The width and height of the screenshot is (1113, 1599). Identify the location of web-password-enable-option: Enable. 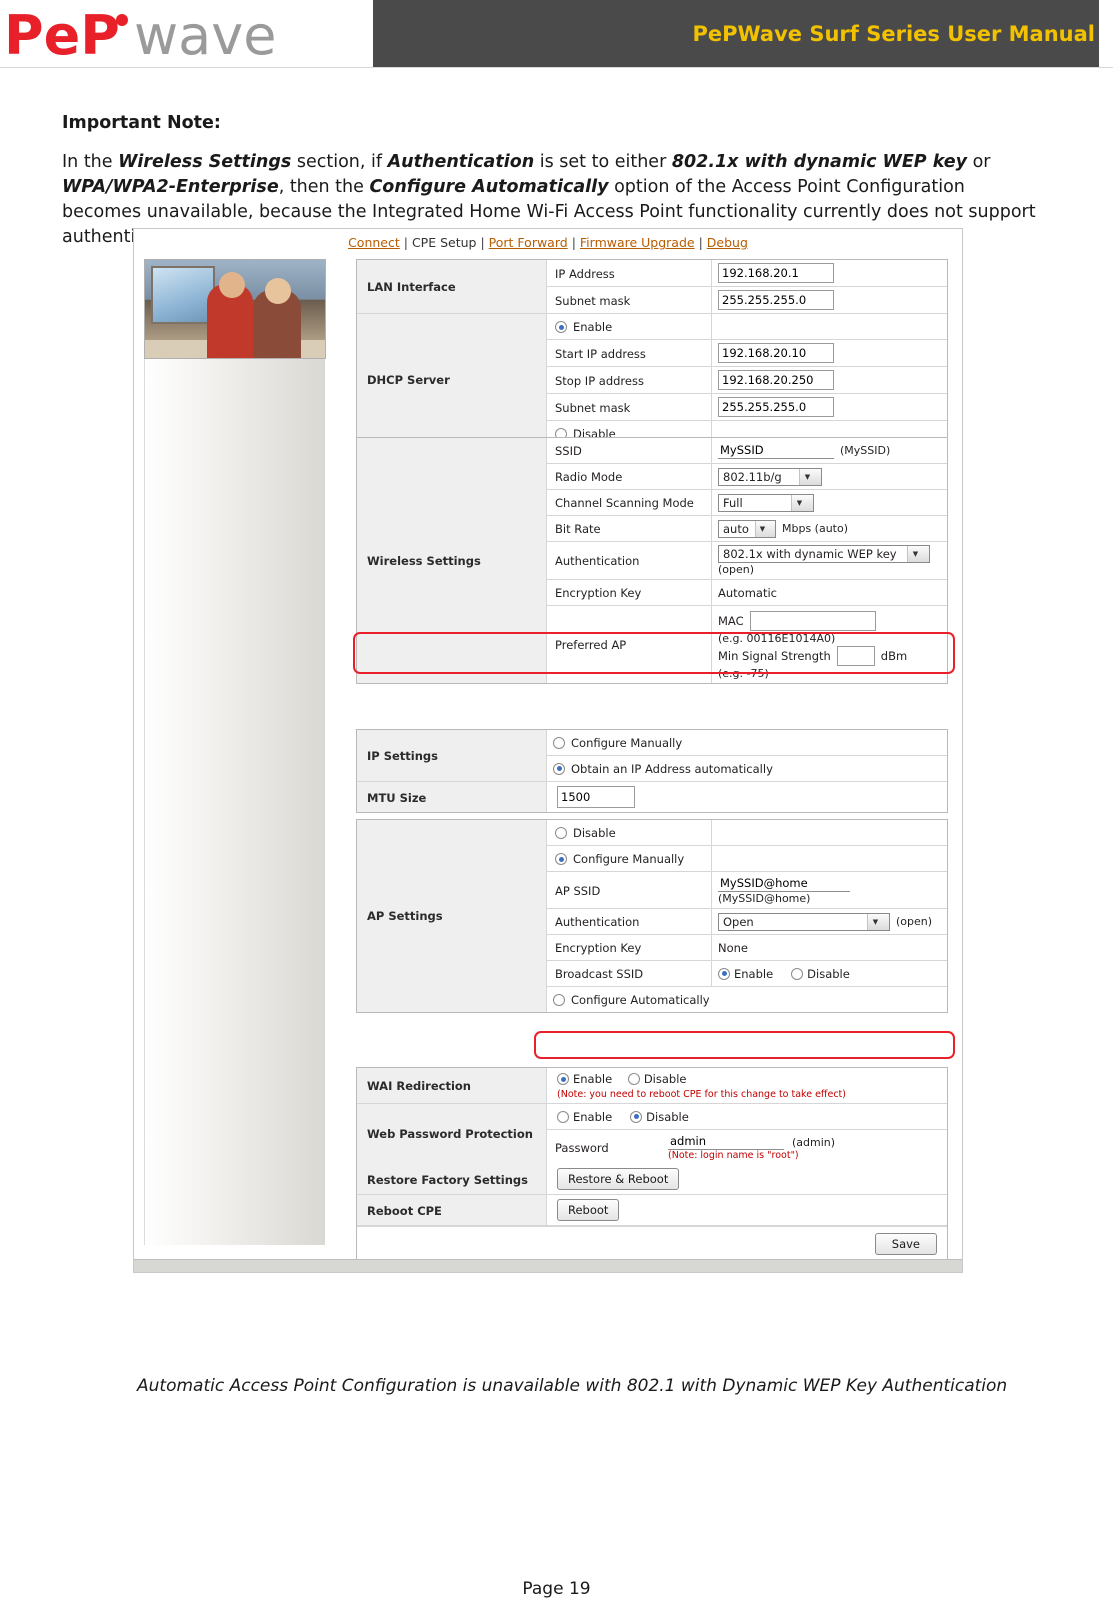
(584, 1117).